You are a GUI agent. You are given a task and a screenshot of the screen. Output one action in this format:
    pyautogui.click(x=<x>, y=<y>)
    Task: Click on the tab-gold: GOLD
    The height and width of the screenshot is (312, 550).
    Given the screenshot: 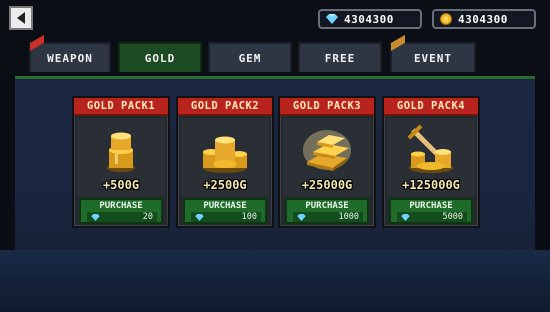 What is the action you would take?
    pyautogui.click(x=160, y=57)
    